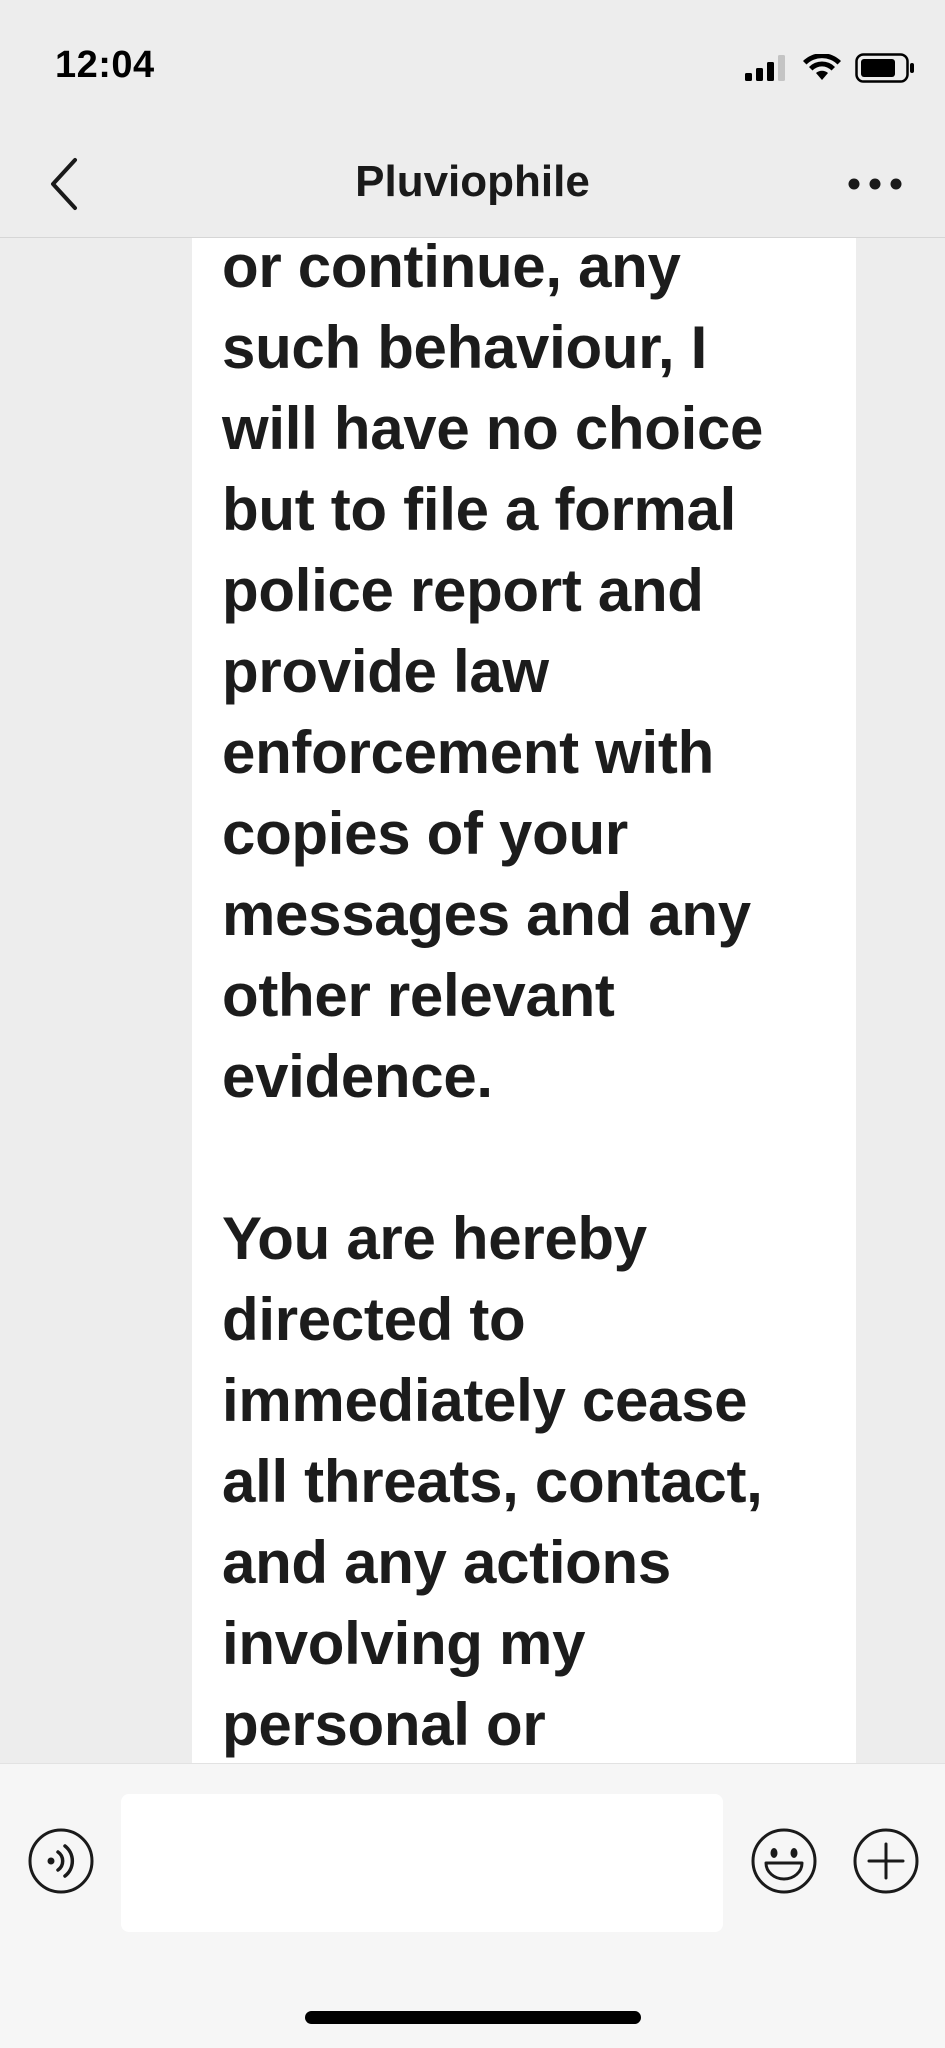 The width and height of the screenshot is (945, 2048). I want to click on more-horizontal-icon, so click(875, 186).